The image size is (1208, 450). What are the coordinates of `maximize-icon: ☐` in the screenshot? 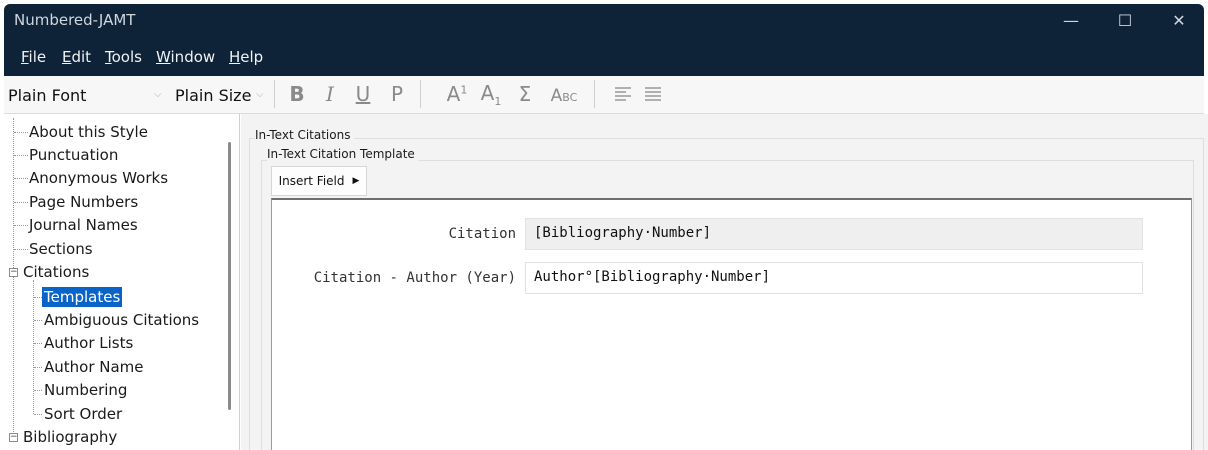 It's located at (1125, 20).